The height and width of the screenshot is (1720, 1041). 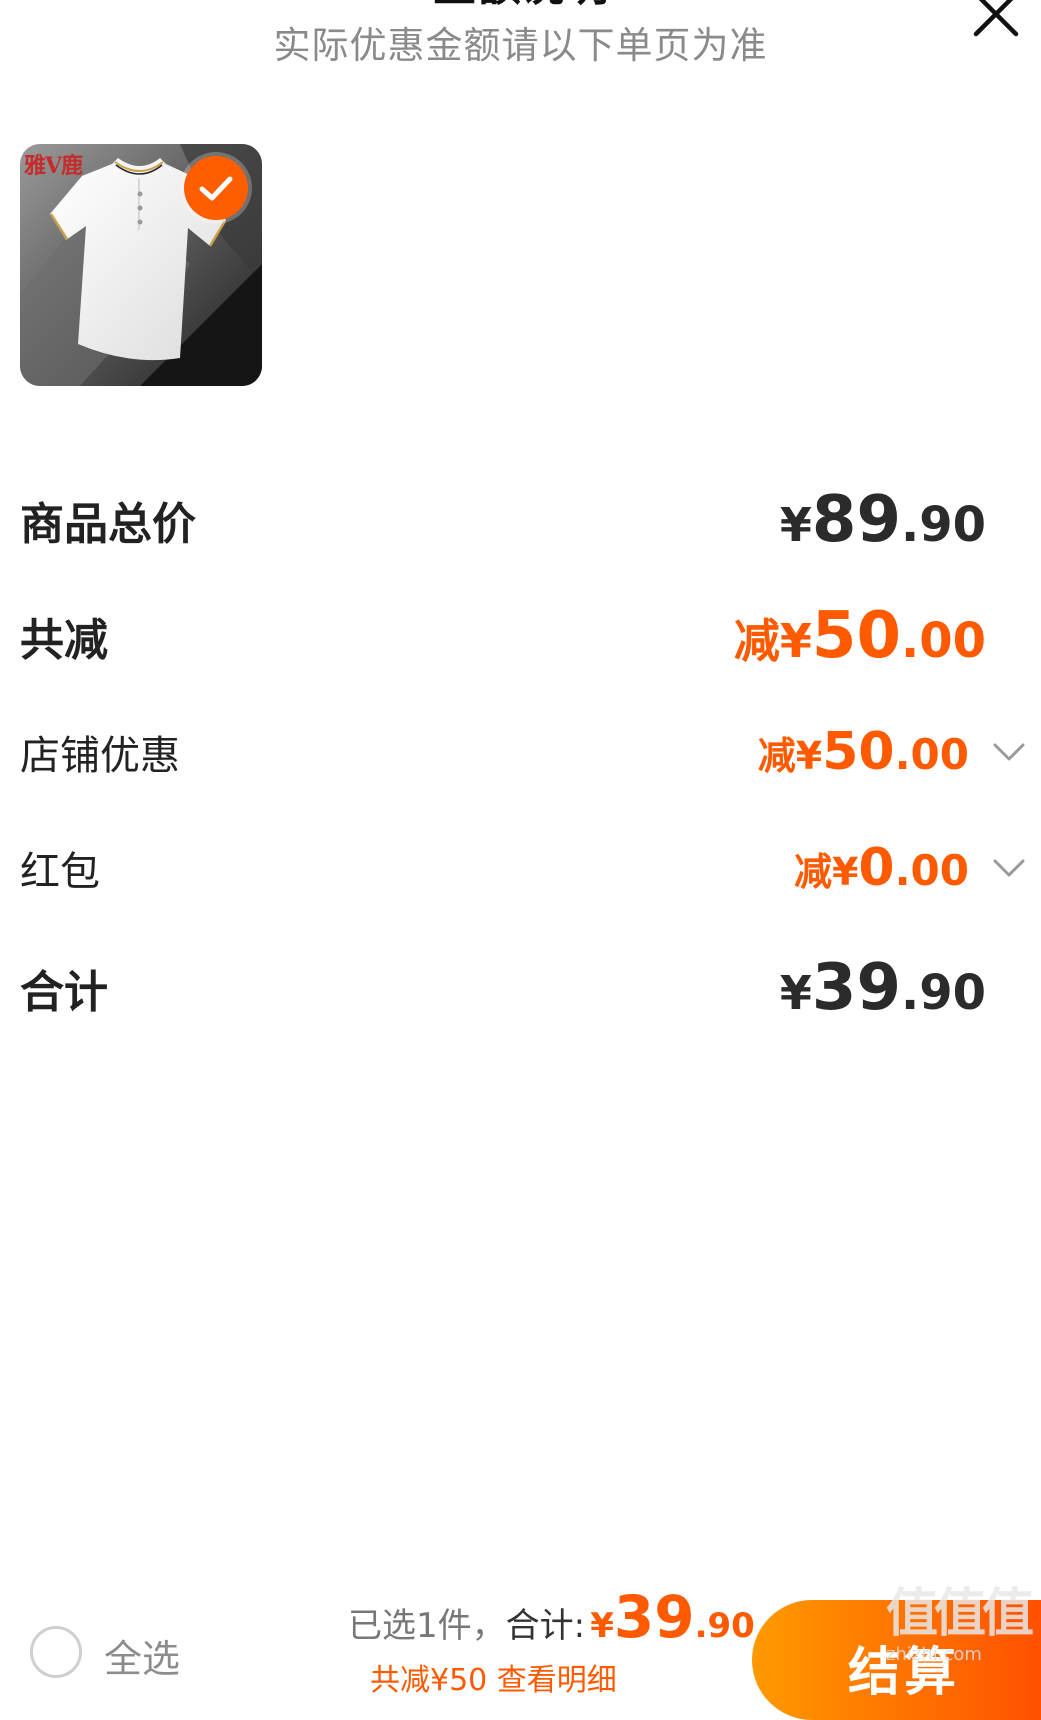 I want to click on subtotal-integer: 89, so click(x=856, y=520).